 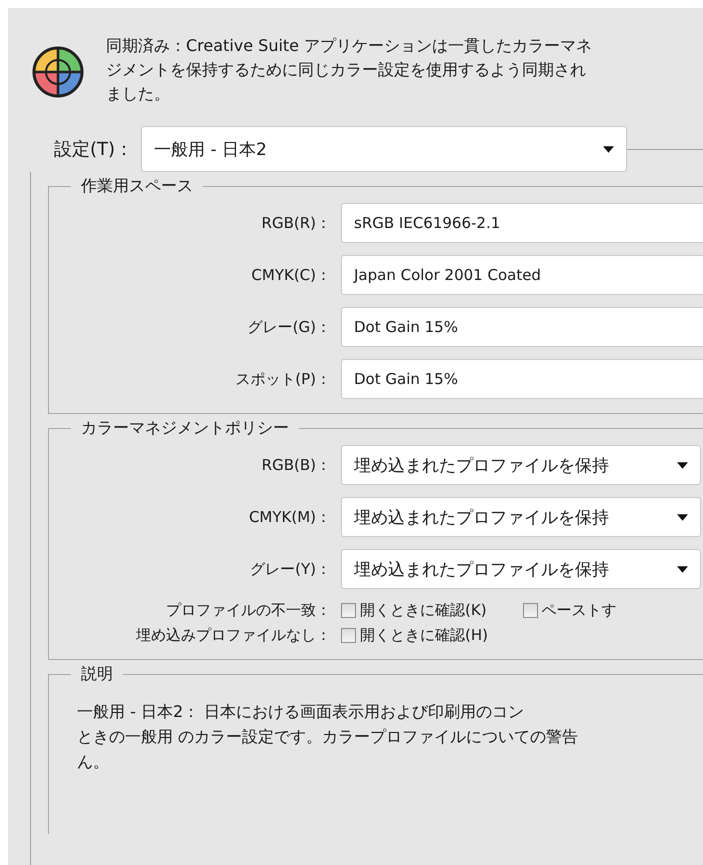 What do you see at coordinates (97, 674) in the screenshot?
I see `group-title: 説明` at bounding box center [97, 674].